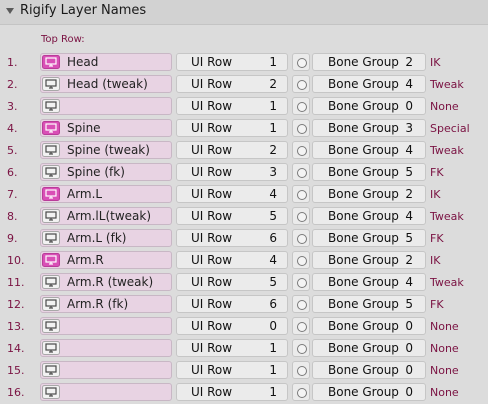 This screenshot has width=488, height=404. Describe the element at coordinates (96, 172) in the screenshot. I see `layer-name-text: Spine (fk)` at that location.